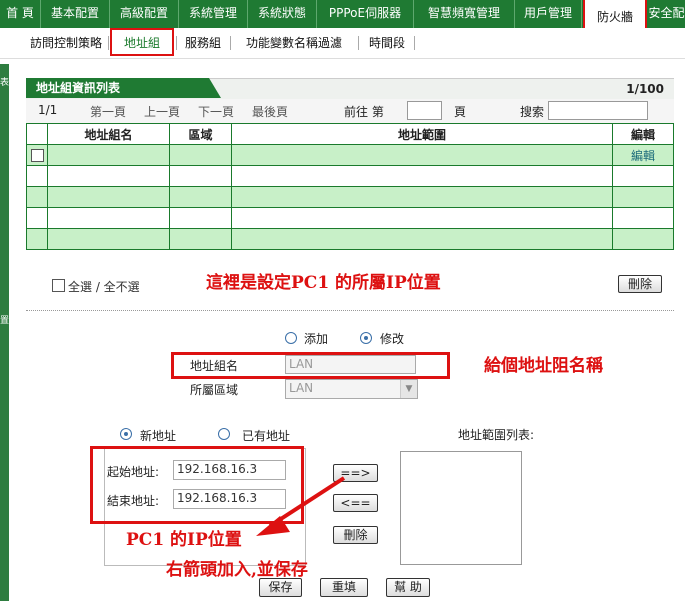 The image size is (685, 601). Describe the element at coordinates (282, 14) in the screenshot. I see `nav-system-status: 系統狀態` at that location.